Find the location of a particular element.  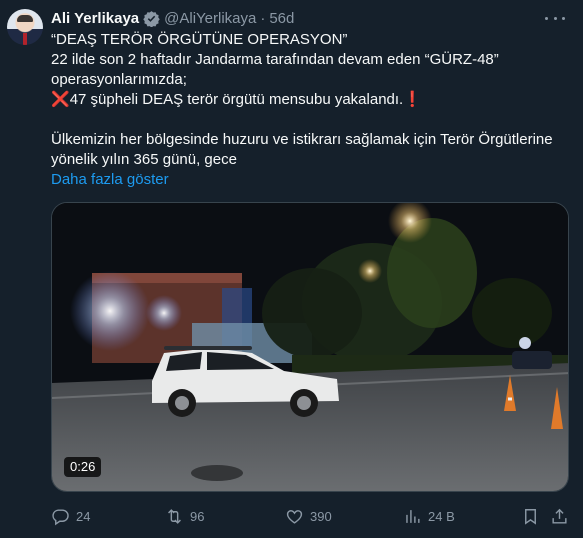

text-line: “DEAŞ TERÖR ÖRGÜTÜNE OPERASYON” is located at coordinates (199, 39).